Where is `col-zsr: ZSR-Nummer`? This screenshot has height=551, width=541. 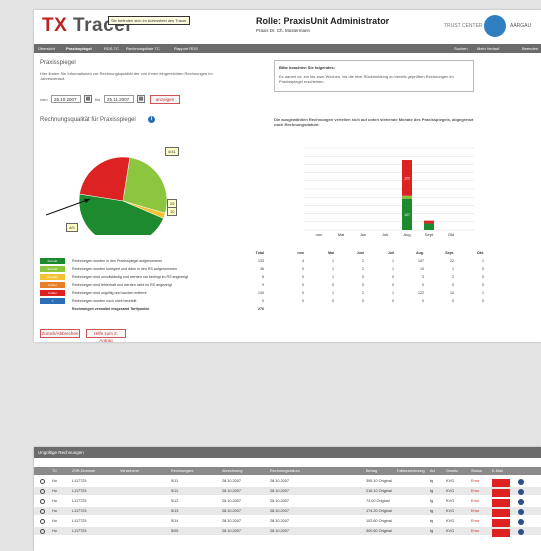 col-zsr: ZSR-Nummer is located at coordinates (84, 471).